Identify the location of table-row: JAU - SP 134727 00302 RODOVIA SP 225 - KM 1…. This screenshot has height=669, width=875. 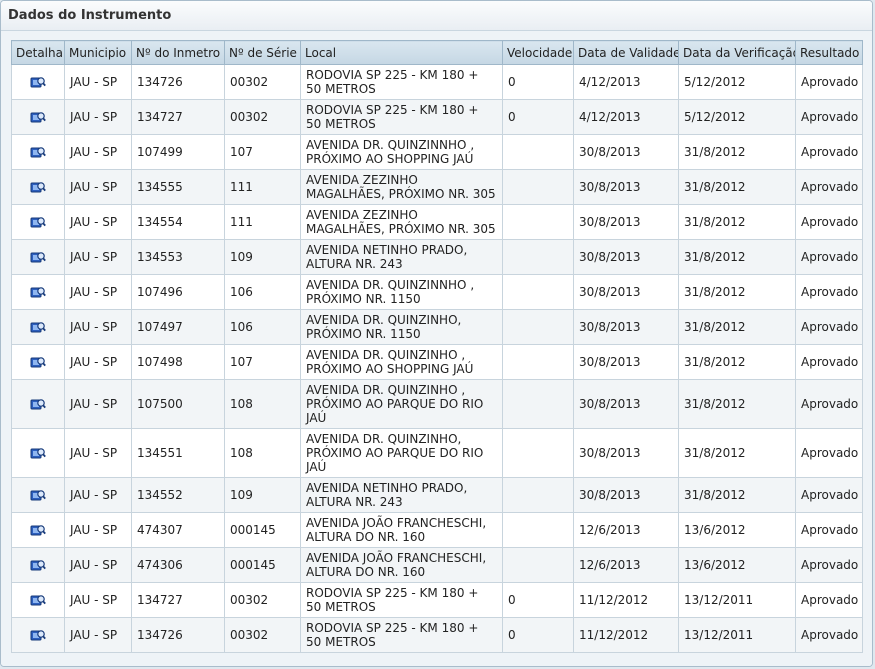
(437, 117).